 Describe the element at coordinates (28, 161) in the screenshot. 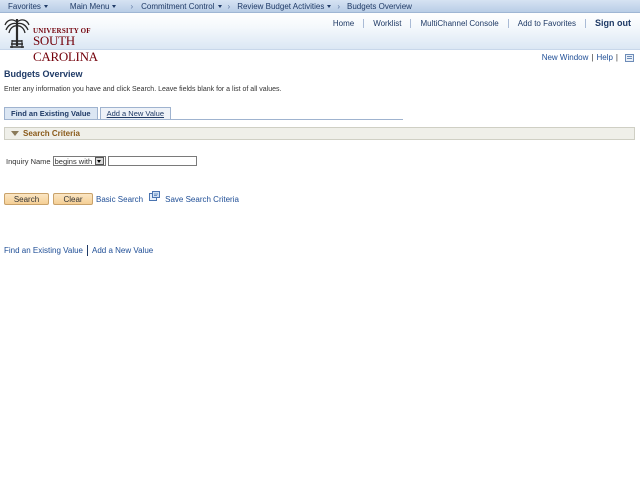

I see `inquiry-name-label: Inquiry Name` at that location.